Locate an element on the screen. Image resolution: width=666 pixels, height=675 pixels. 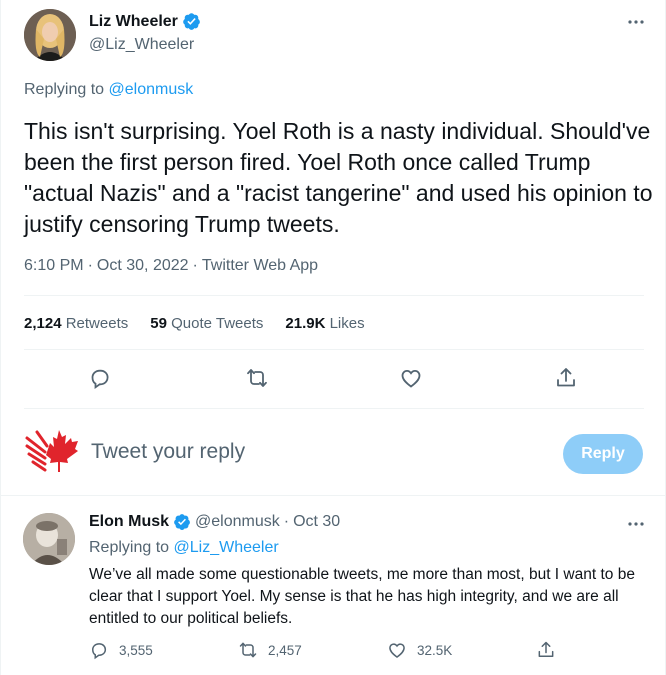
author-row: Liz Wheeler is located at coordinates (145, 21).